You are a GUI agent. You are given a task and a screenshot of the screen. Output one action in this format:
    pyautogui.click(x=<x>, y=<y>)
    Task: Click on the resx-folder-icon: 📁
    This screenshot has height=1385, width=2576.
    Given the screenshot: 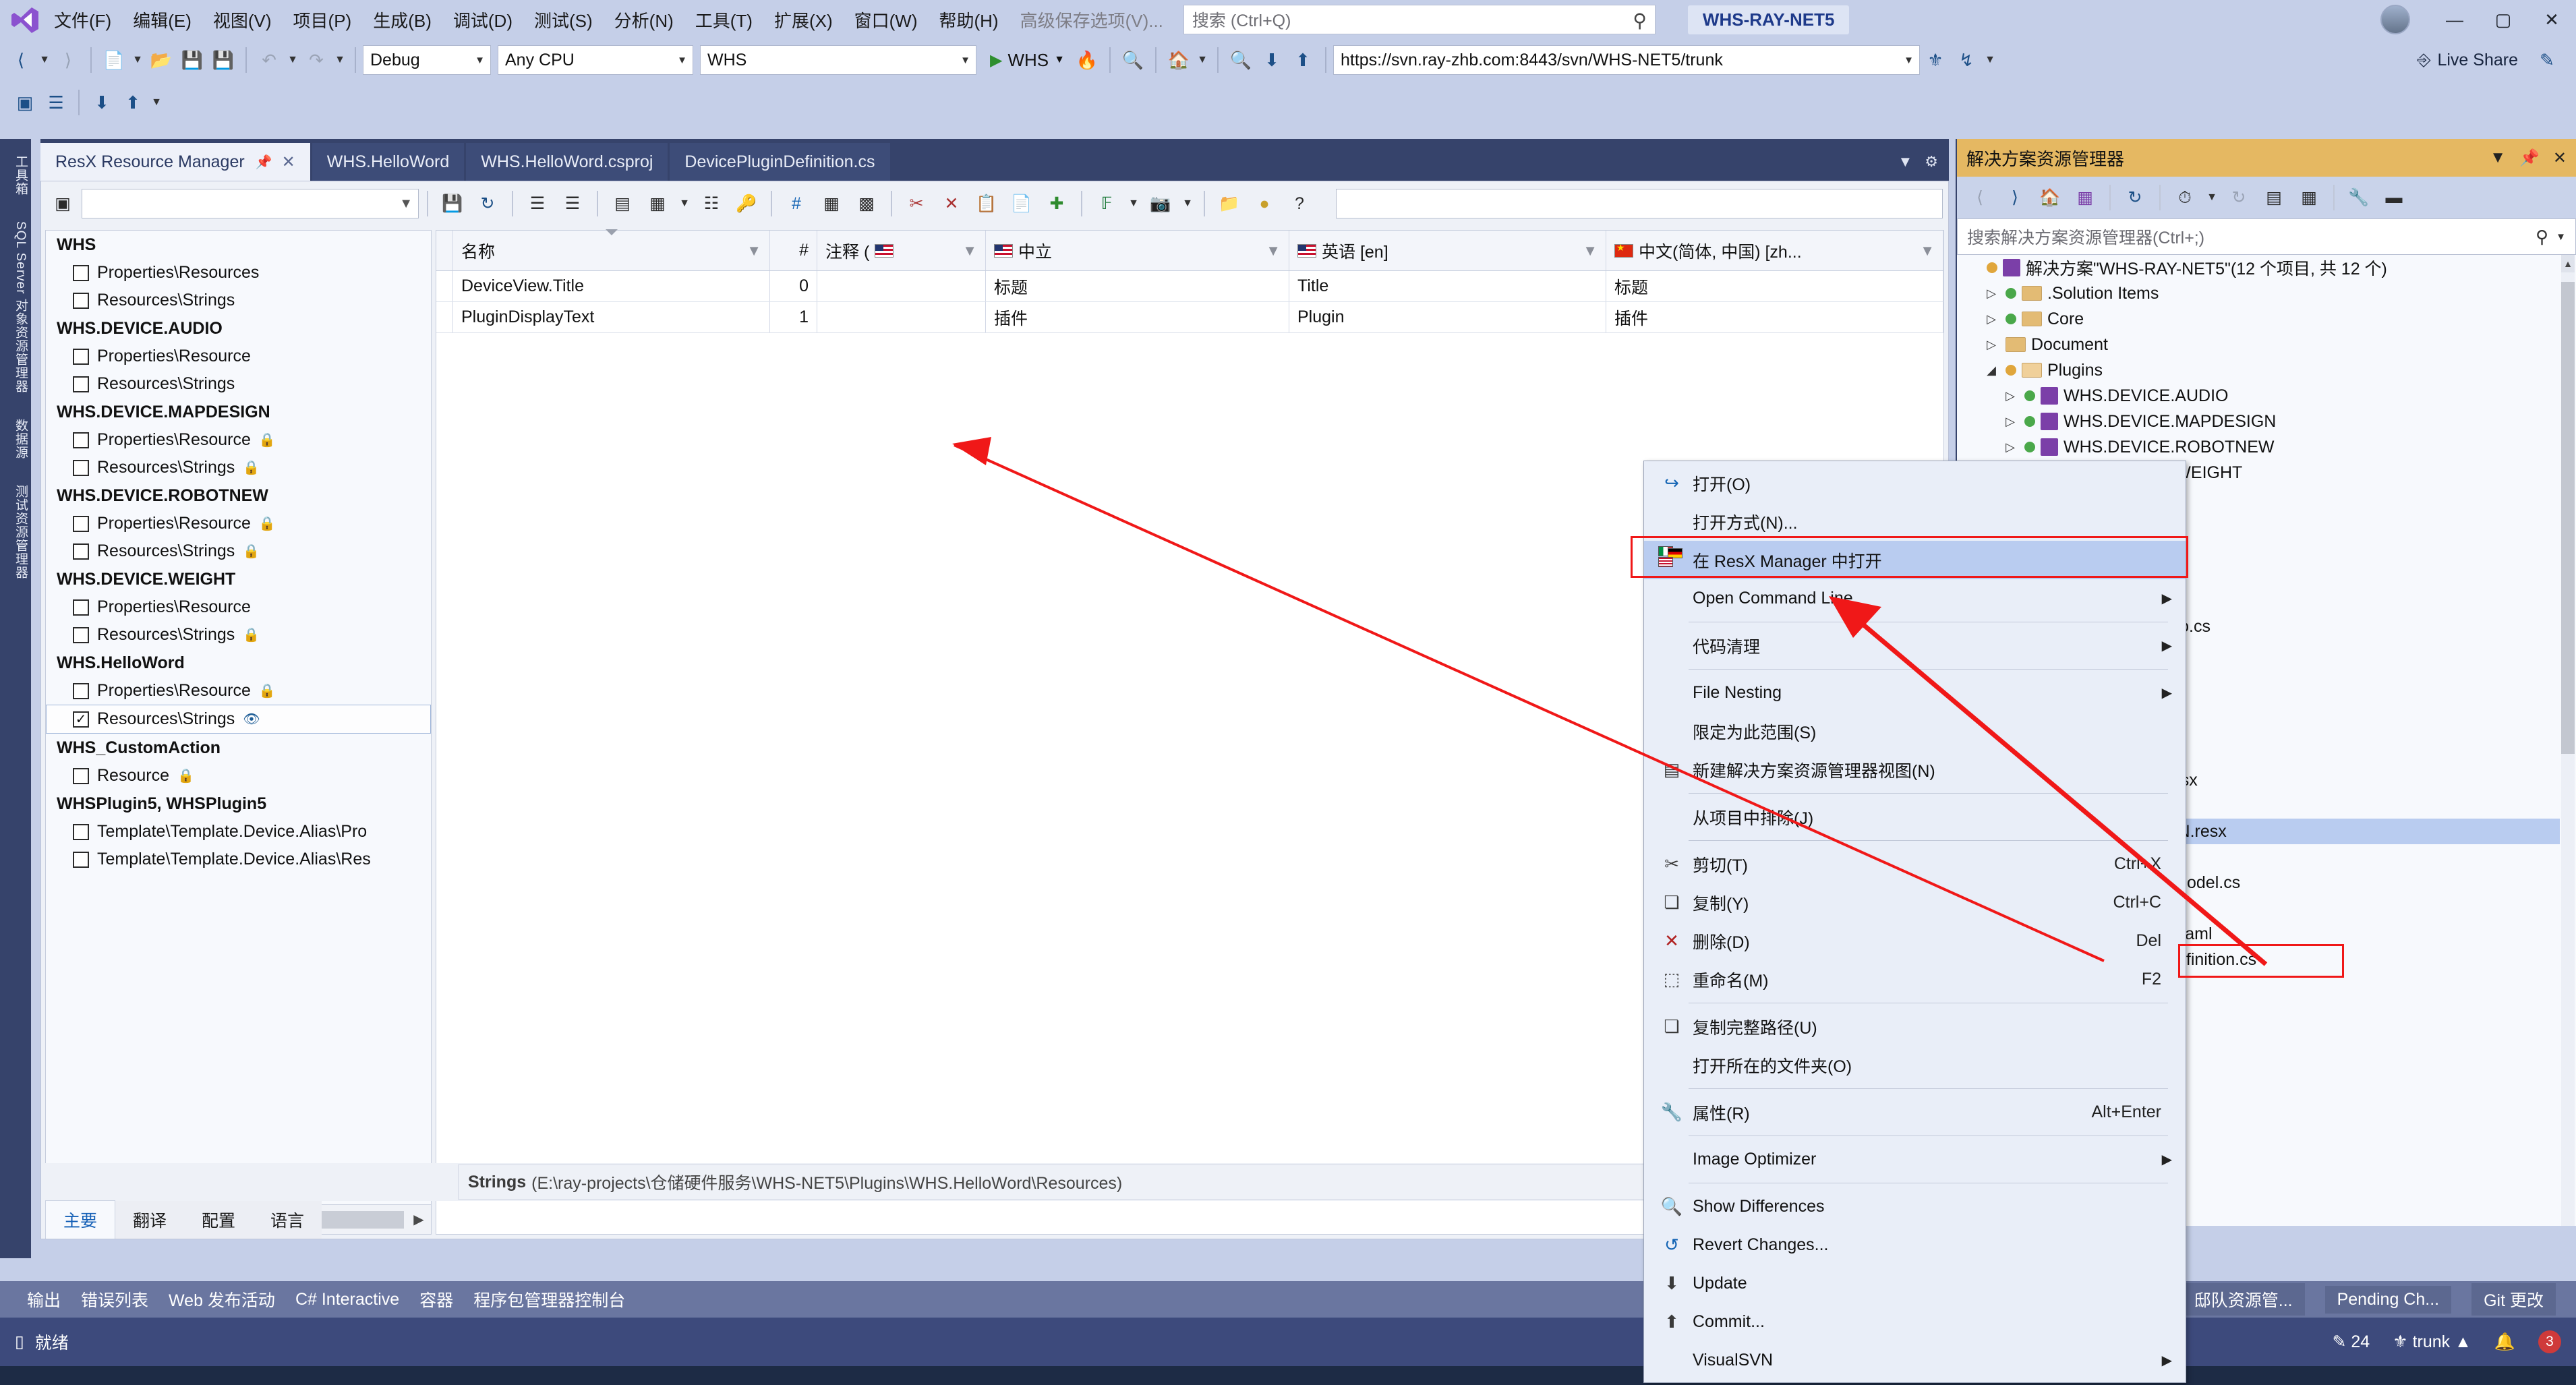 What is the action you would take?
    pyautogui.click(x=1229, y=203)
    